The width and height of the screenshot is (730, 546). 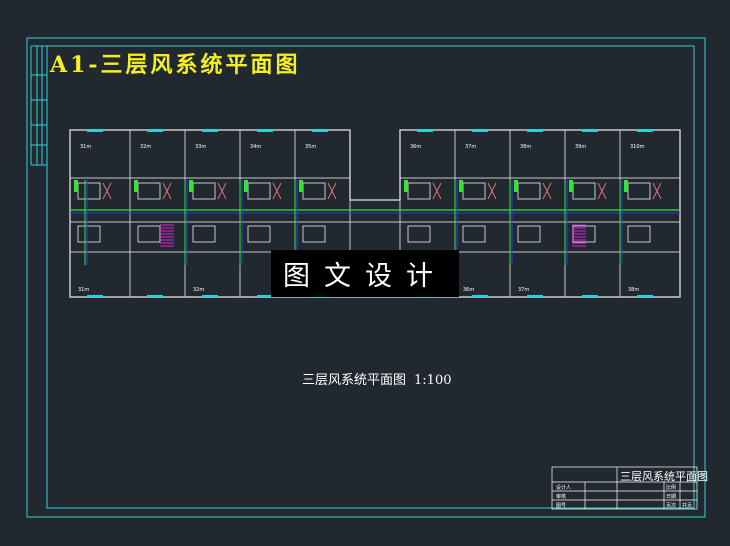 What do you see at coordinates (671, 488) in the screenshot?
I see `tb-cell: 比例` at bounding box center [671, 488].